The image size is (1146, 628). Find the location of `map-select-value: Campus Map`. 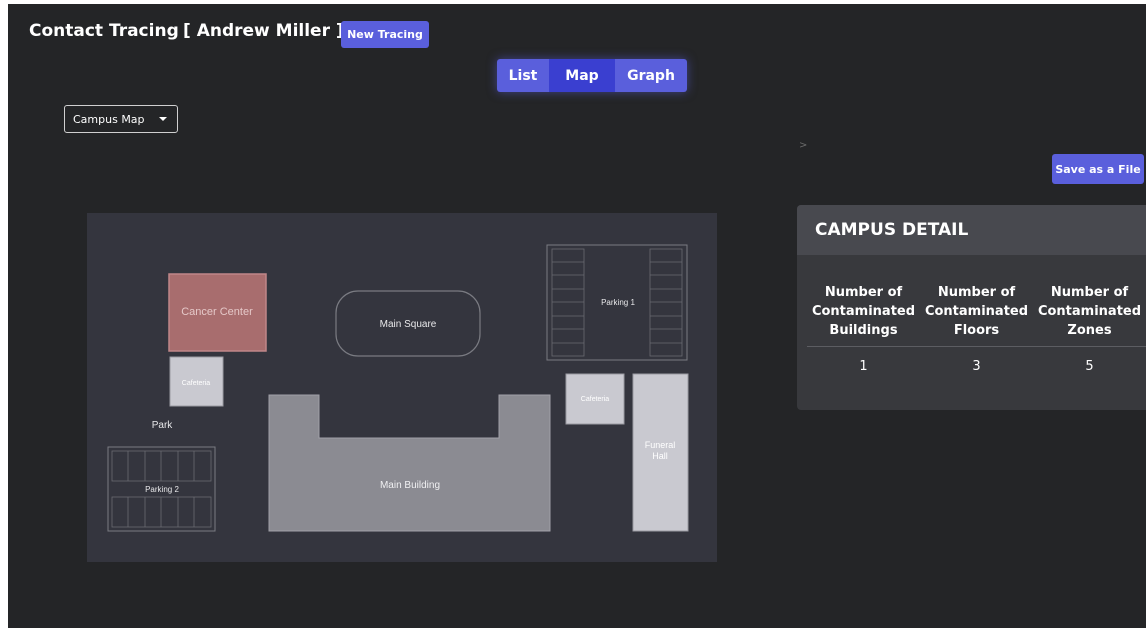

map-select-value: Campus Map is located at coordinates (109, 119).